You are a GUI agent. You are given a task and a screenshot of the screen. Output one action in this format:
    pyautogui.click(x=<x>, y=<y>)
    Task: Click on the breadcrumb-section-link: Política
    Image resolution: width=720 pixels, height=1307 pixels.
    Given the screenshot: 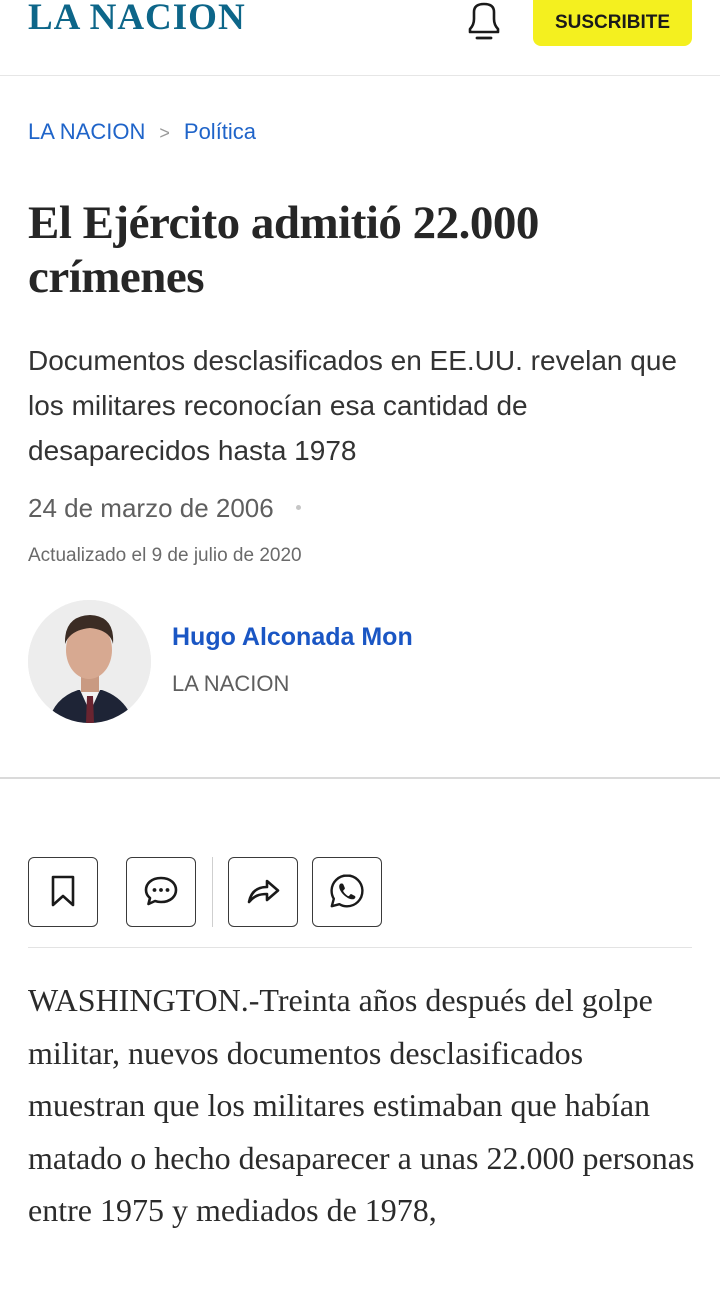 What is the action you would take?
    pyautogui.click(x=220, y=131)
    